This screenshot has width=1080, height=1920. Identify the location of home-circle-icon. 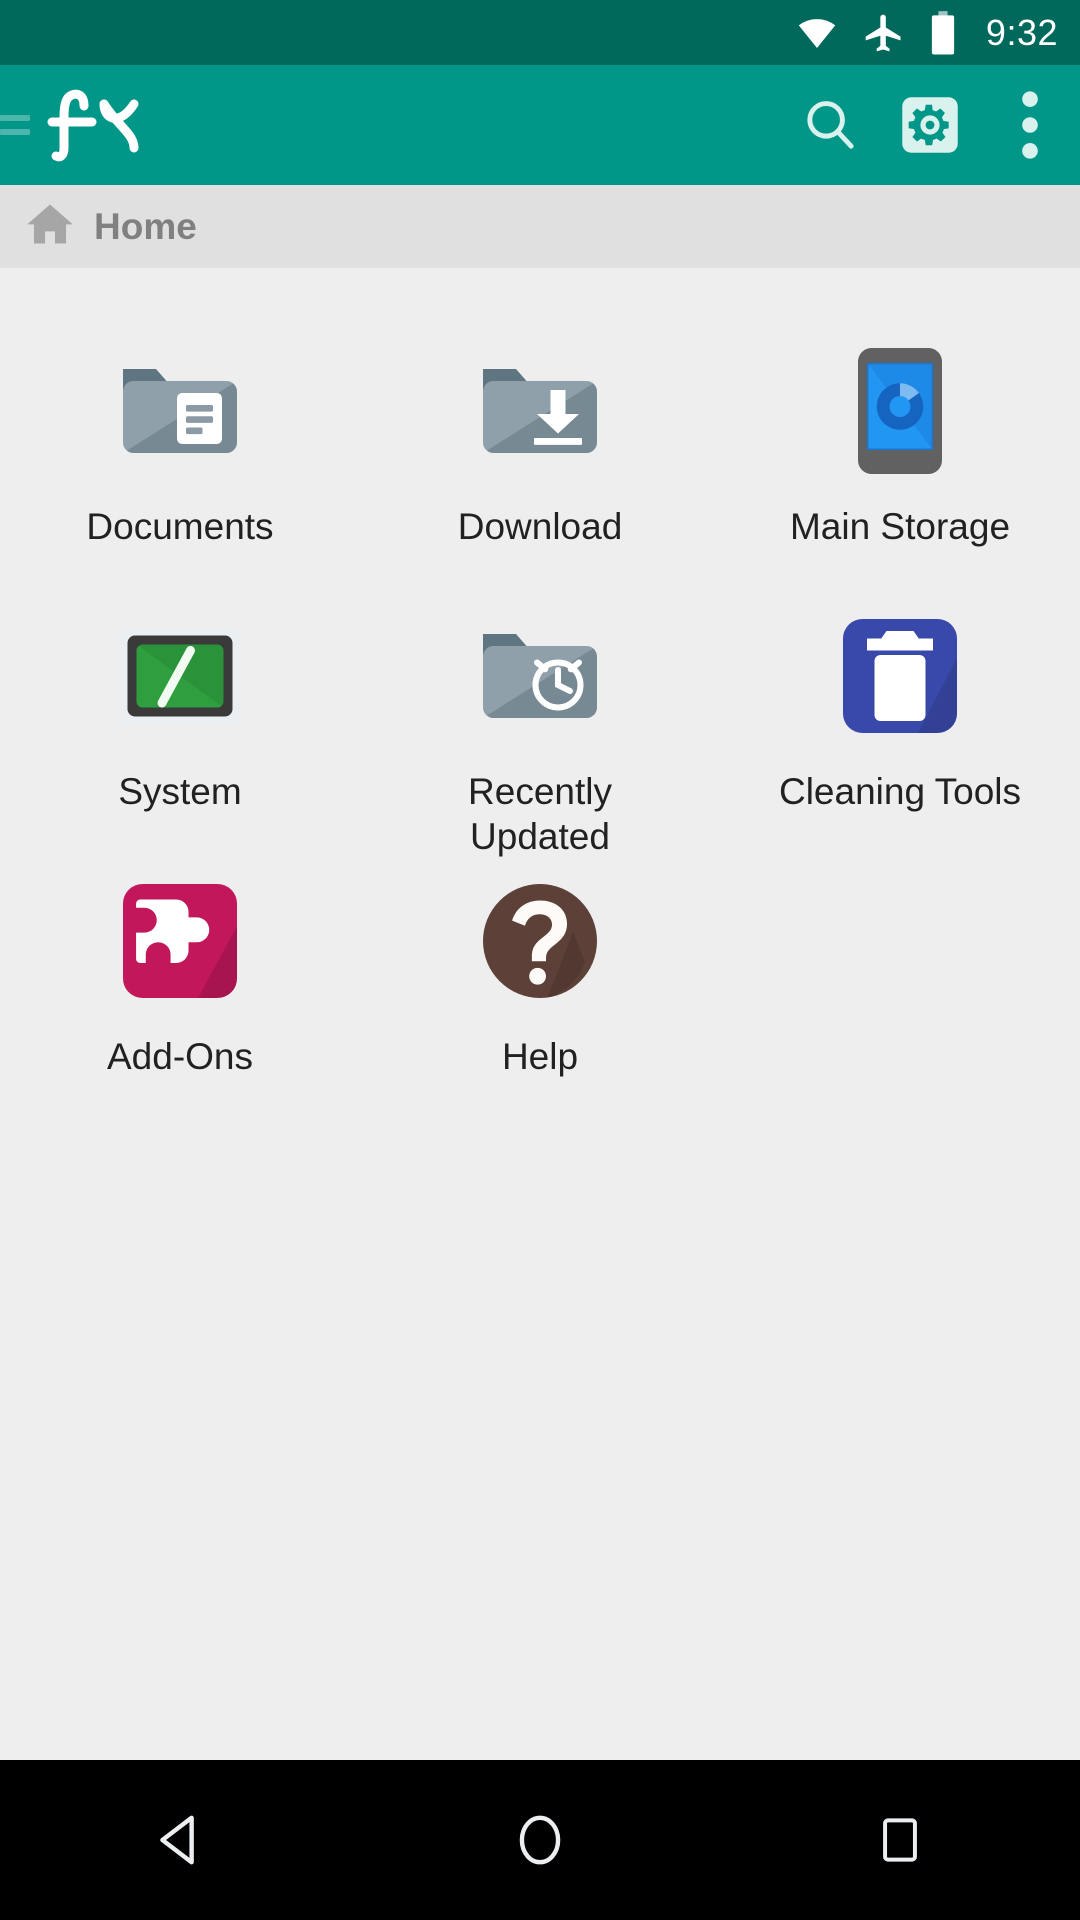
(540, 1840).